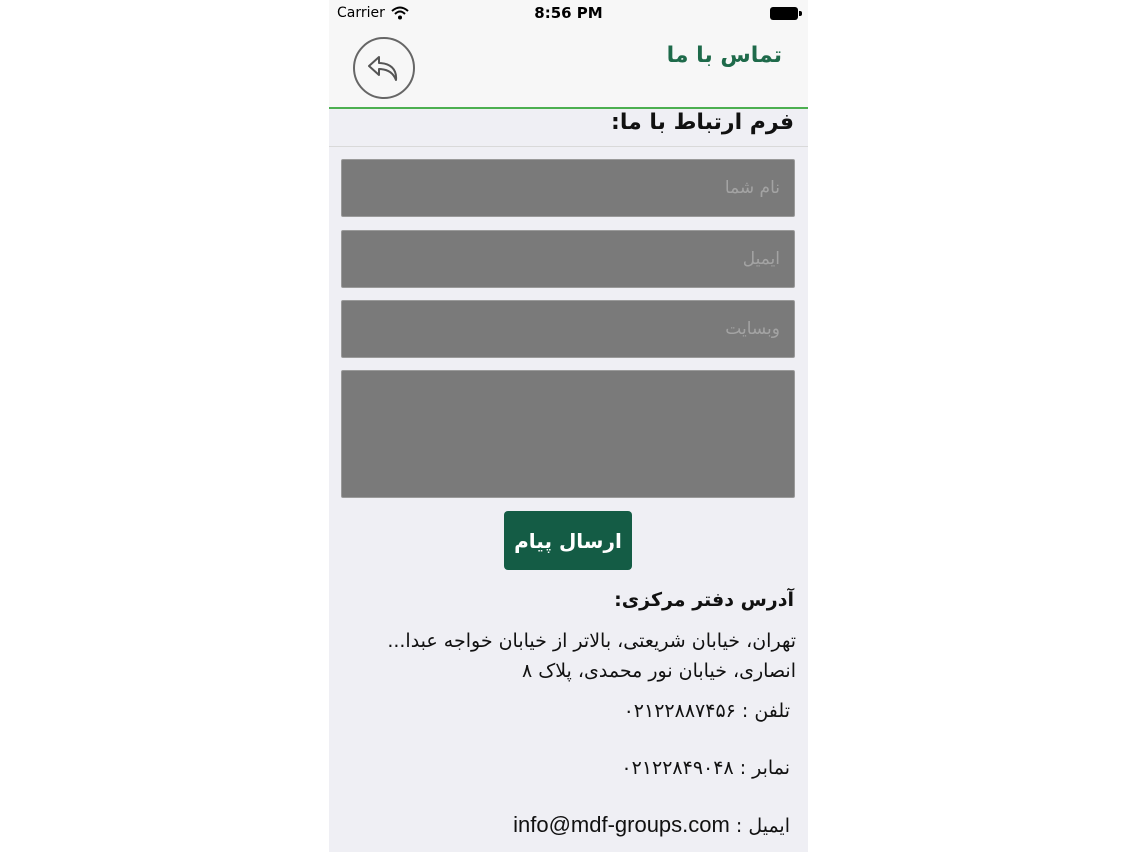 This screenshot has width=1136, height=852. What do you see at coordinates (568, 259) in the screenshot?
I see `email-field` at bounding box center [568, 259].